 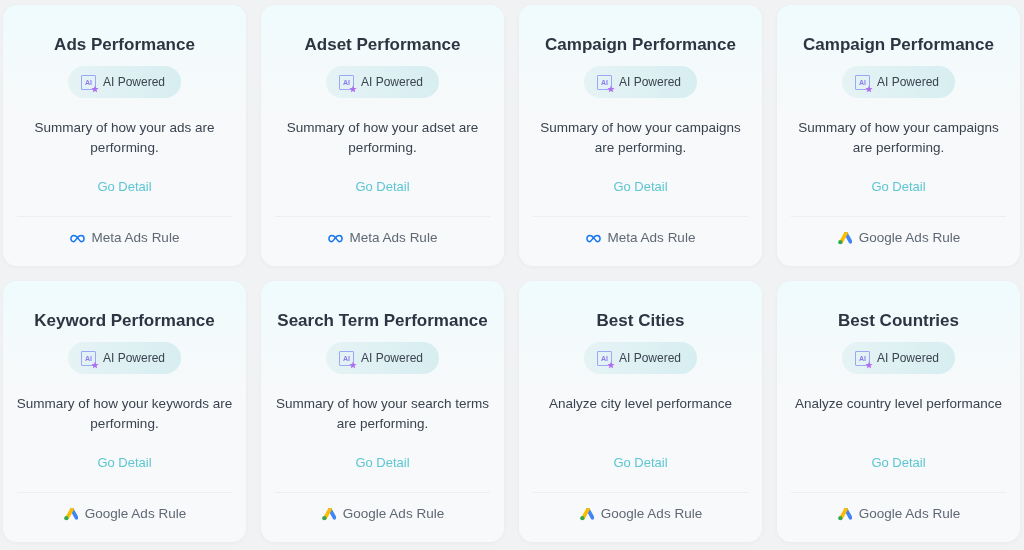 I want to click on card-description: Summary of how your keywords are performing., so click(x=124, y=414).